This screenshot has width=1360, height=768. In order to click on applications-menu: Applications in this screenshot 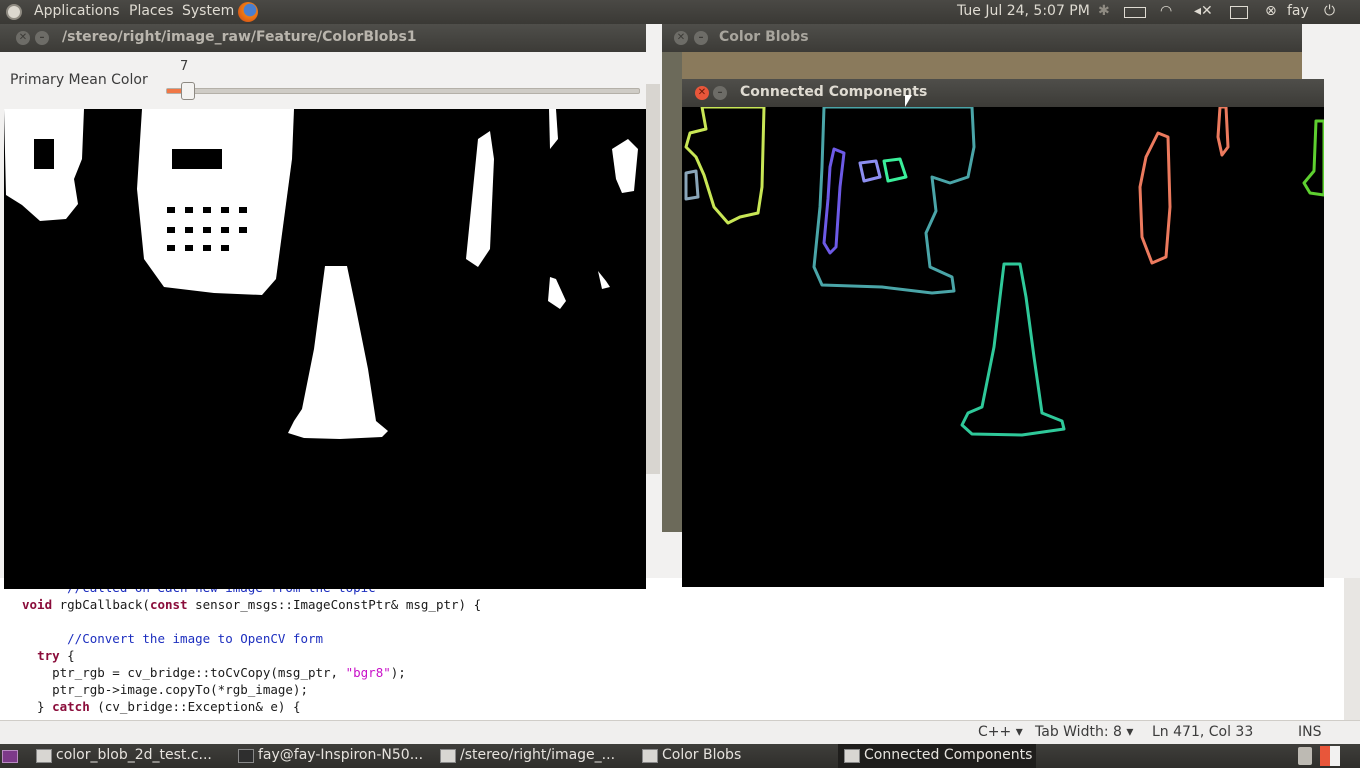, I will do `click(77, 11)`.